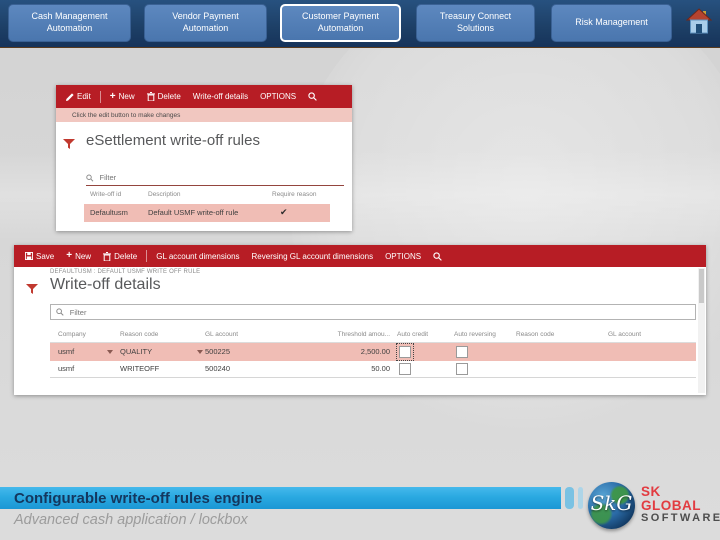 The height and width of the screenshot is (540, 720). Describe the element at coordinates (475, 334) in the screenshot. I see `column-header-auto-reversing: Auto reversing` at that location.